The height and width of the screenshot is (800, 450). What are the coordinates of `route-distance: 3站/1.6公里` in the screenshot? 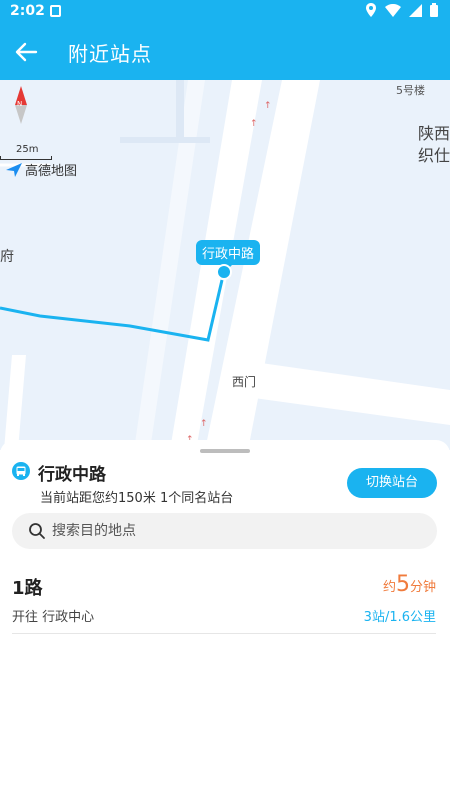 It's located at (399, 617).